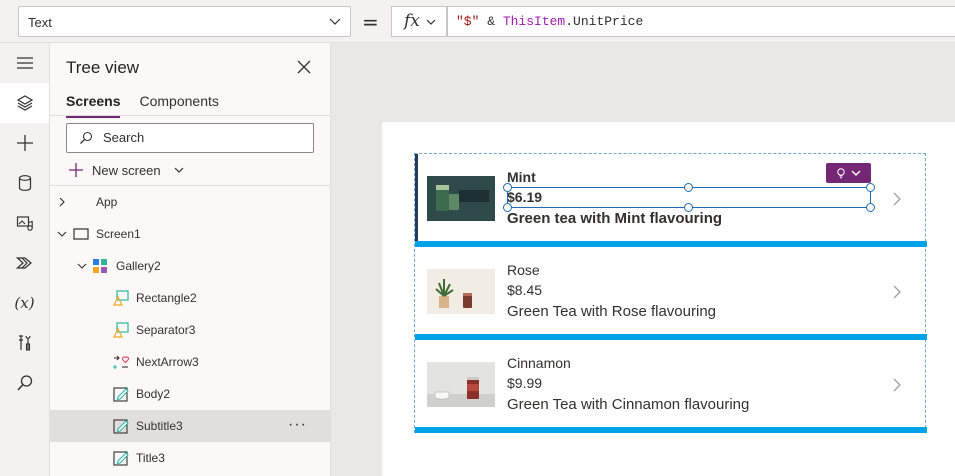  What do you see at coordinates (166, 298) in the screenshot?
I see `tree-node-label: Rectangle2` at bounding box center [166, 298].